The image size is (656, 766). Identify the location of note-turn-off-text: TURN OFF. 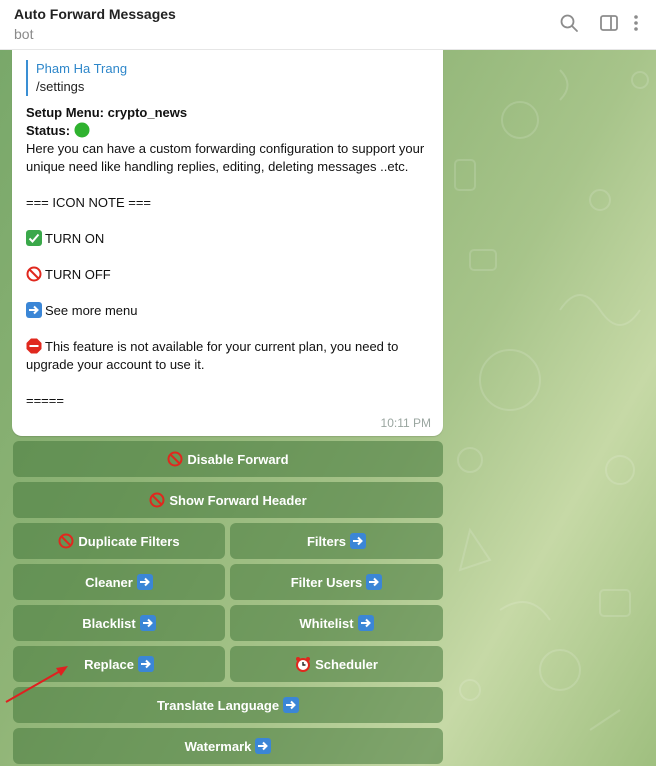
(78, 274).